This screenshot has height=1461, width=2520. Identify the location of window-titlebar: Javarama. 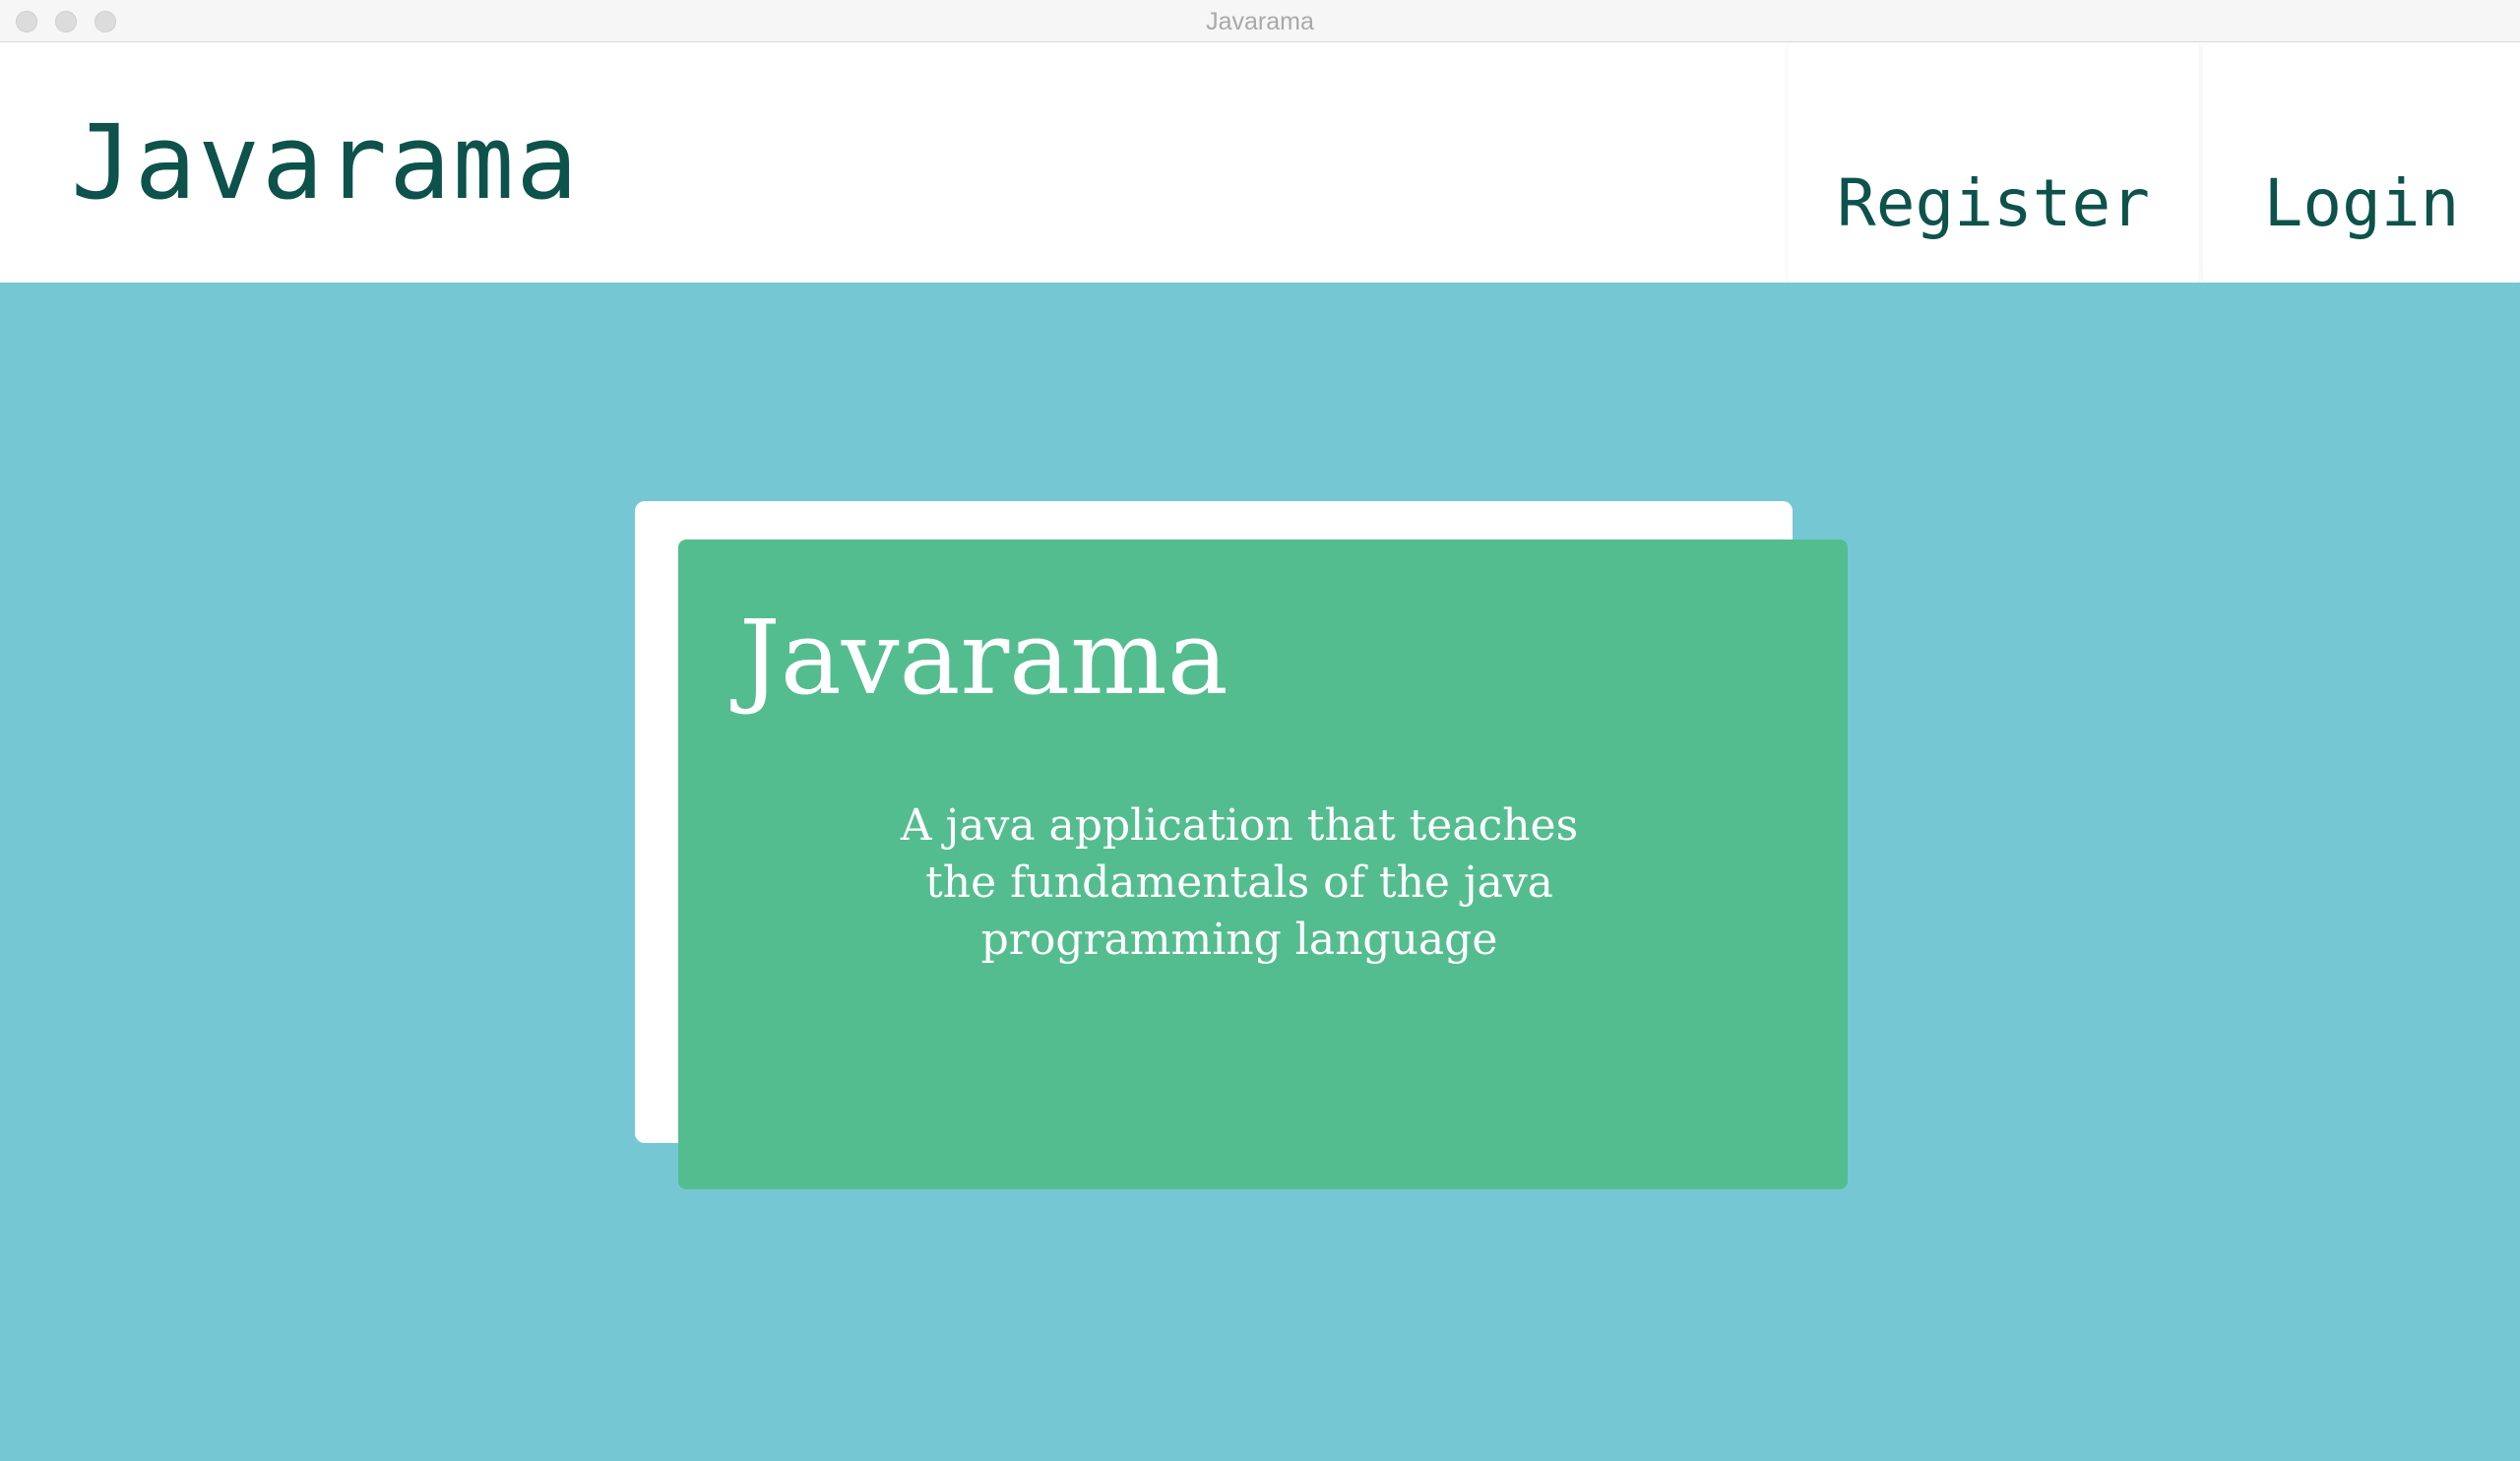
(1260, 21).